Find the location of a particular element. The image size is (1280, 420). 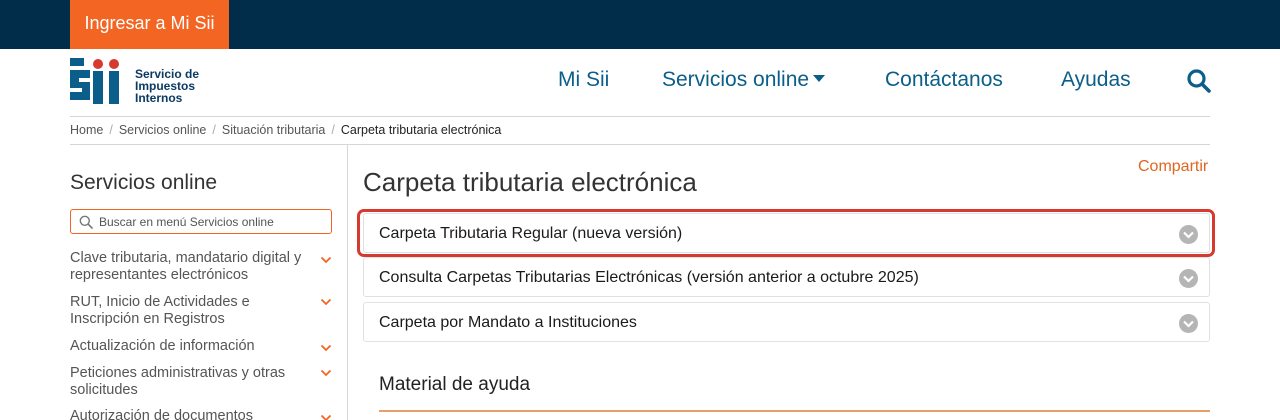

share-link: Compartir is located at coordinates (1173, 167).